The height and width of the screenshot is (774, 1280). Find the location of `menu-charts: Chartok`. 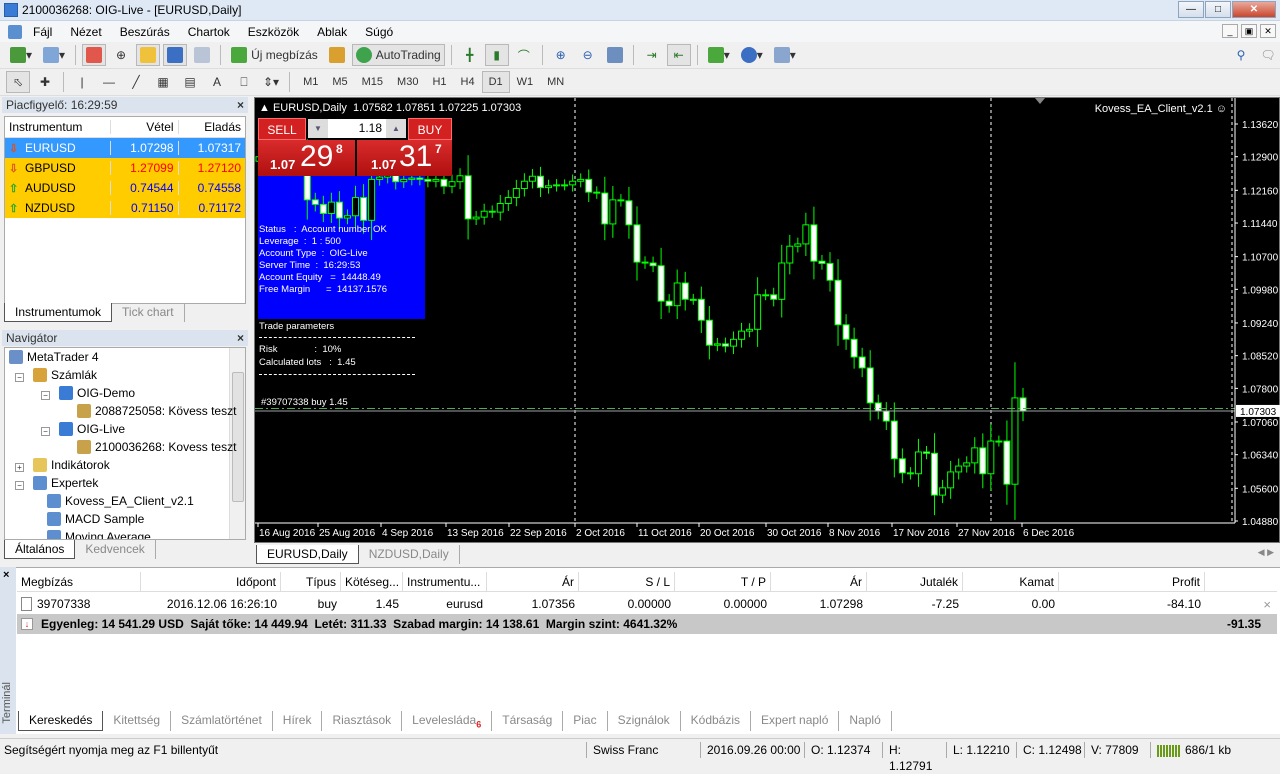

menu-charts: Chartok is located at coordinates (209, 32).